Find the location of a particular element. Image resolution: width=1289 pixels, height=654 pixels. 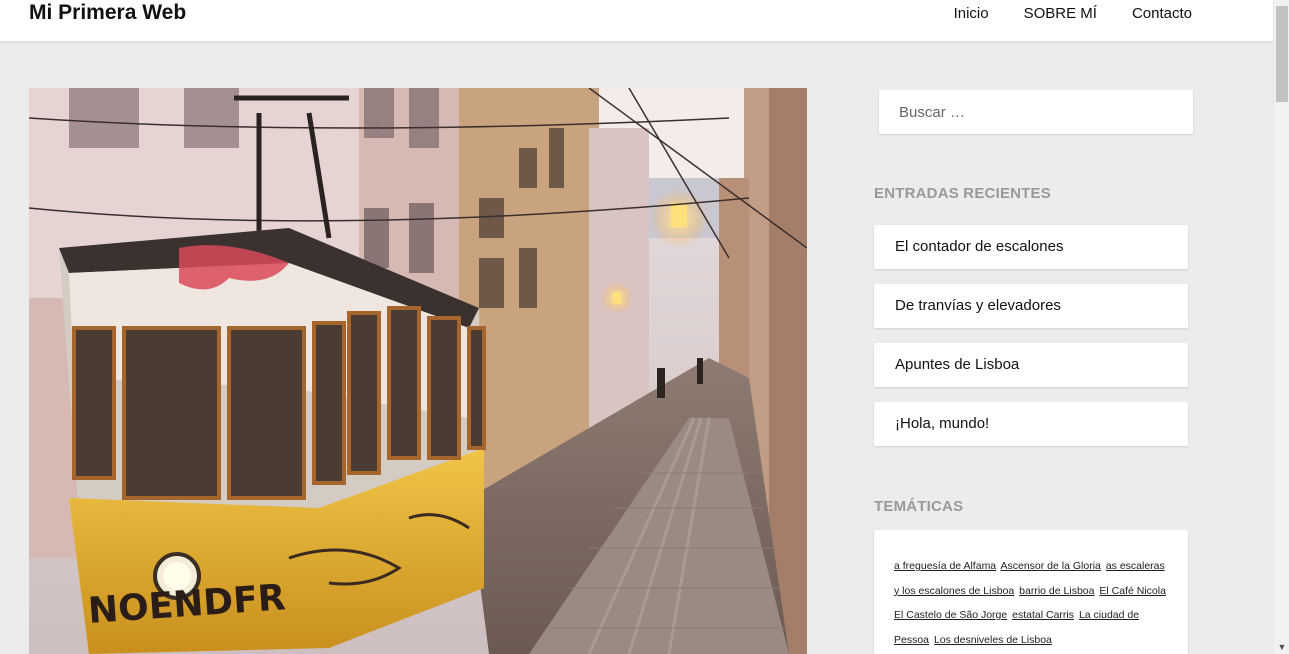

page-scrollbar: ▼ is located at coordinates (1281, 327).